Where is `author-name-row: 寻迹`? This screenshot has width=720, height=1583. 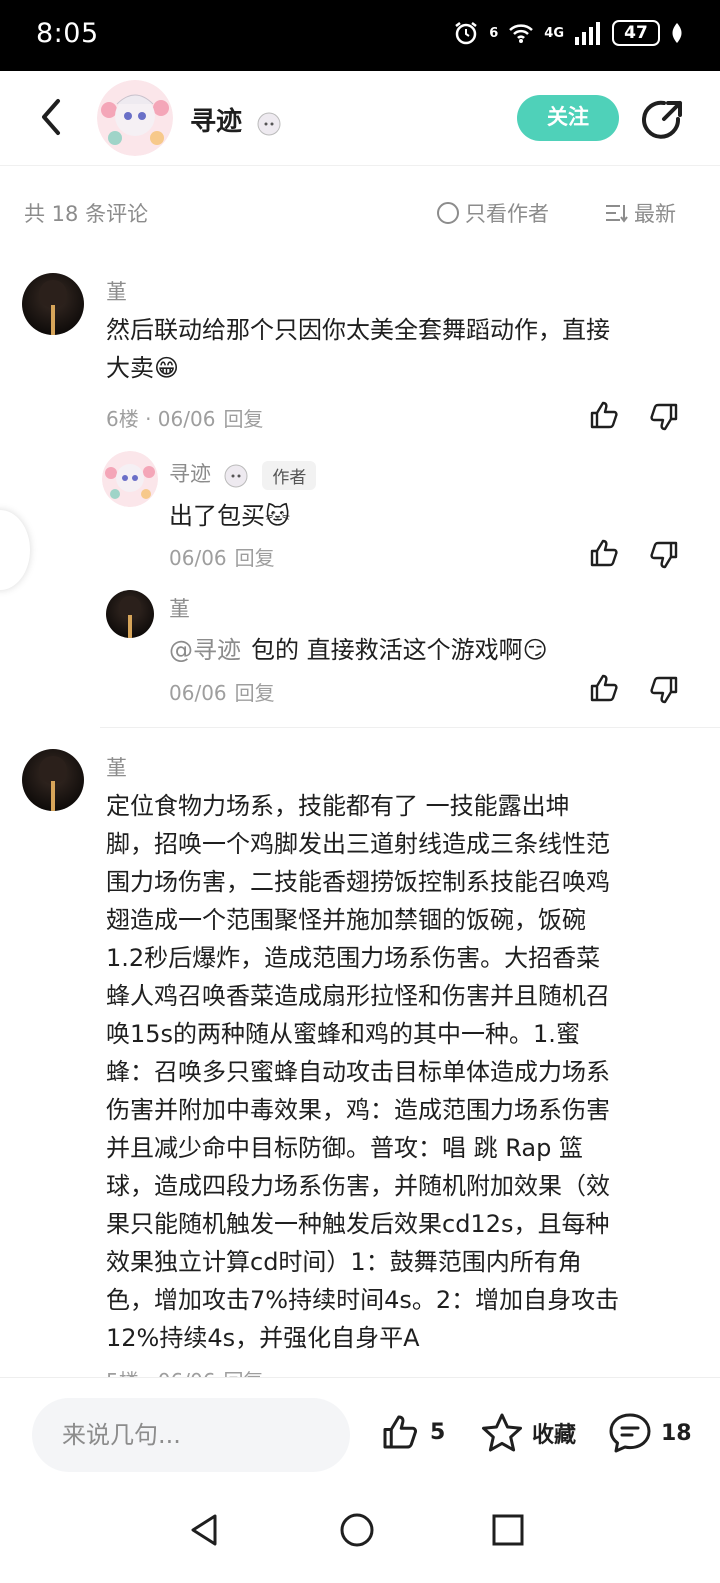
author-name-row: 寻迹 is located at coordinates (236, 119).